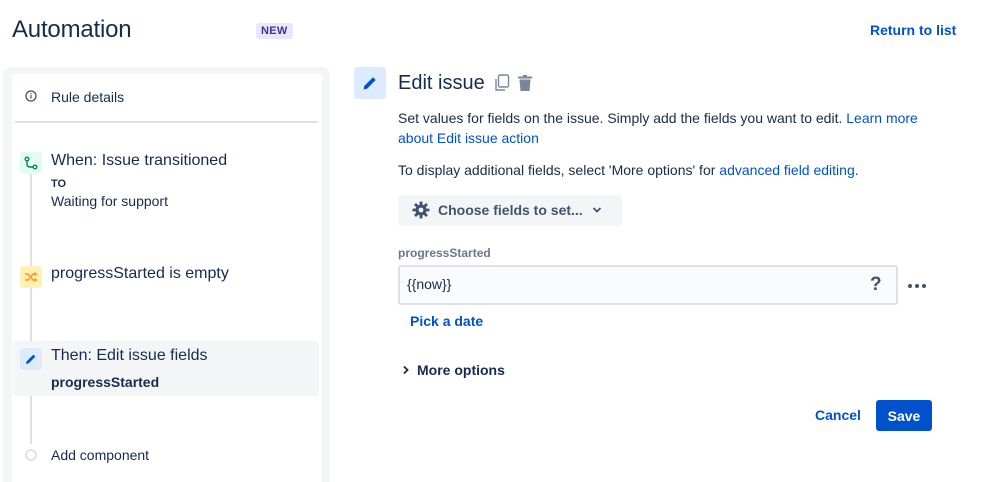 Image resolution: width=984 pixels, height=482 pixels. Describe the element at coordinates (140, 273) in the screenshot. I see `condition-title: progressStarted is empty` at that location.